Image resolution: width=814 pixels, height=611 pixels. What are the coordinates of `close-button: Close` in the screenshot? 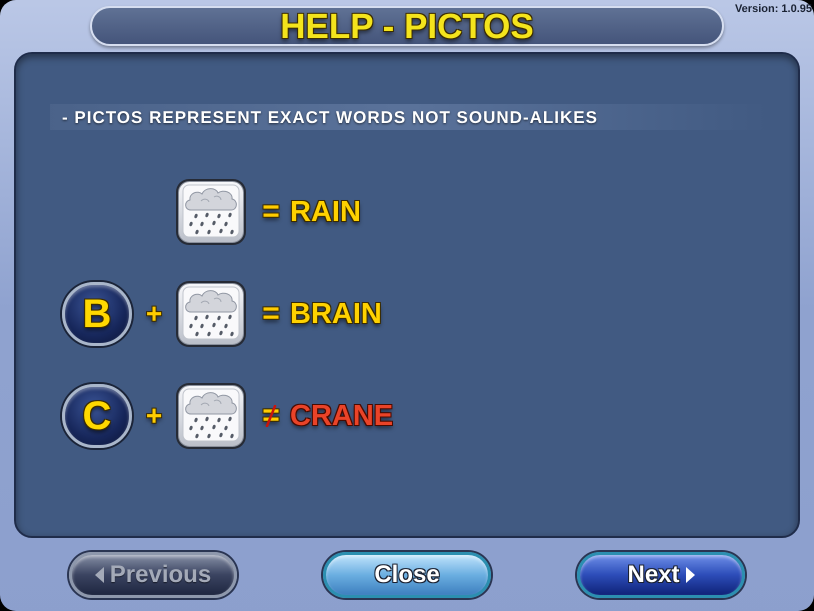 It's located at (407, 575).